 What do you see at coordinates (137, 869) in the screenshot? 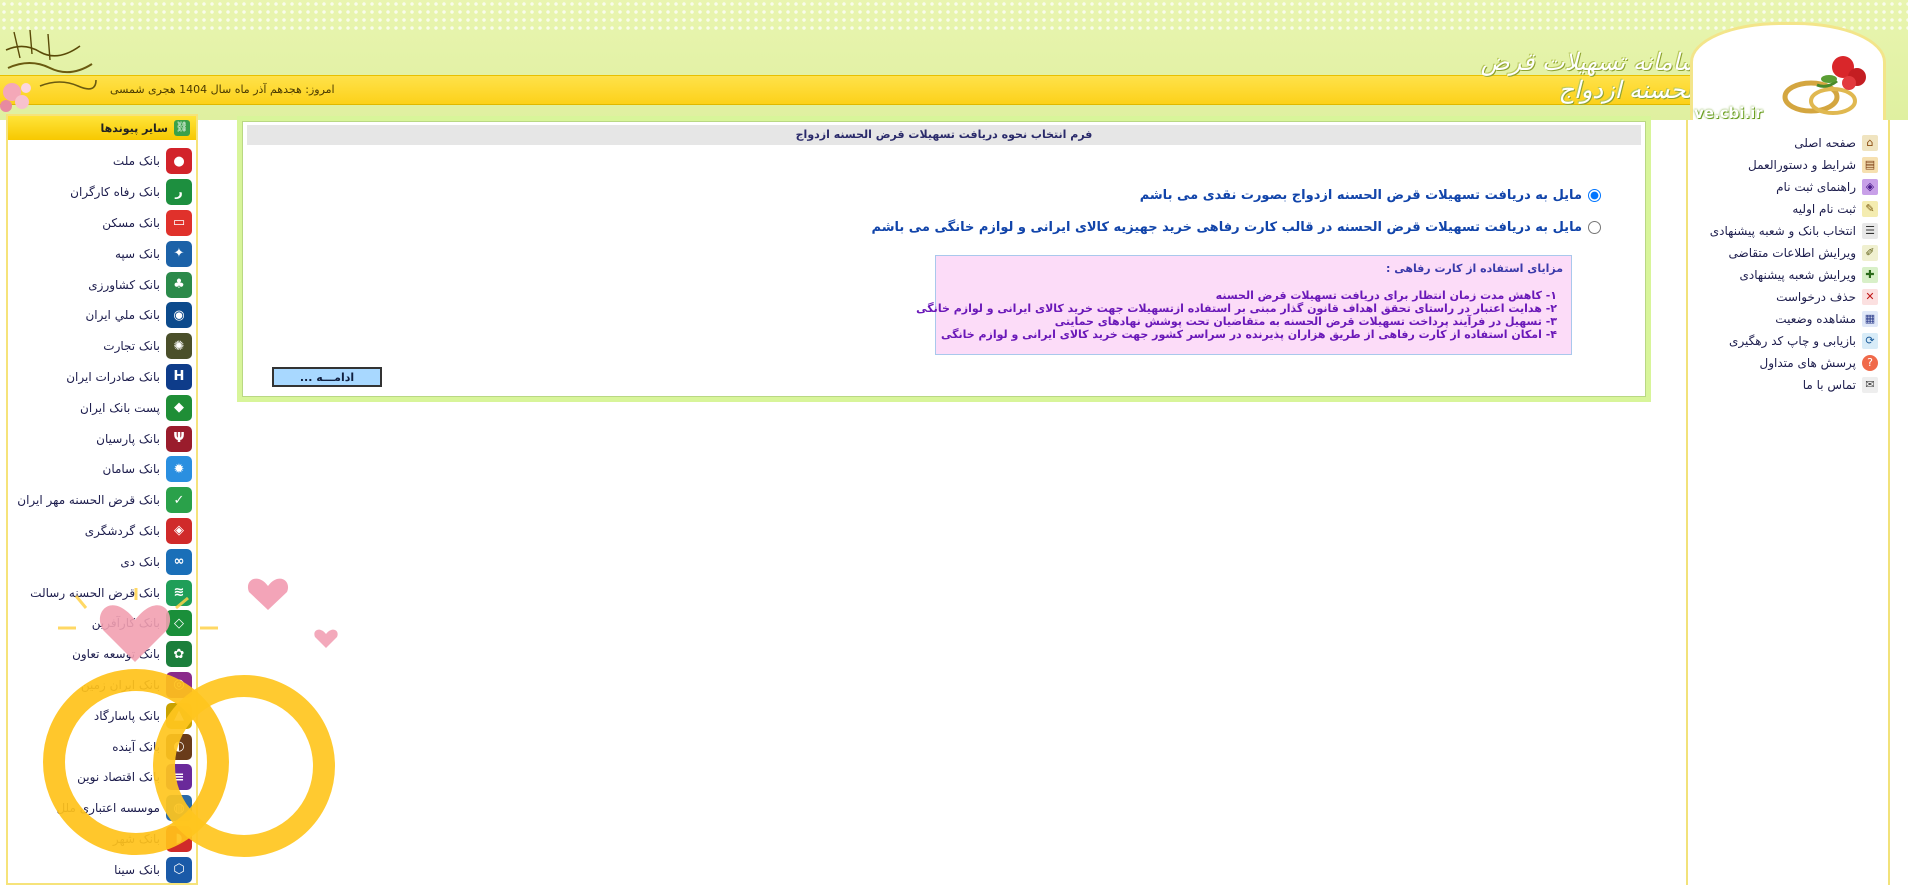
I see `bank-link-label: بانک سینا` at bounding box center [137, 869].